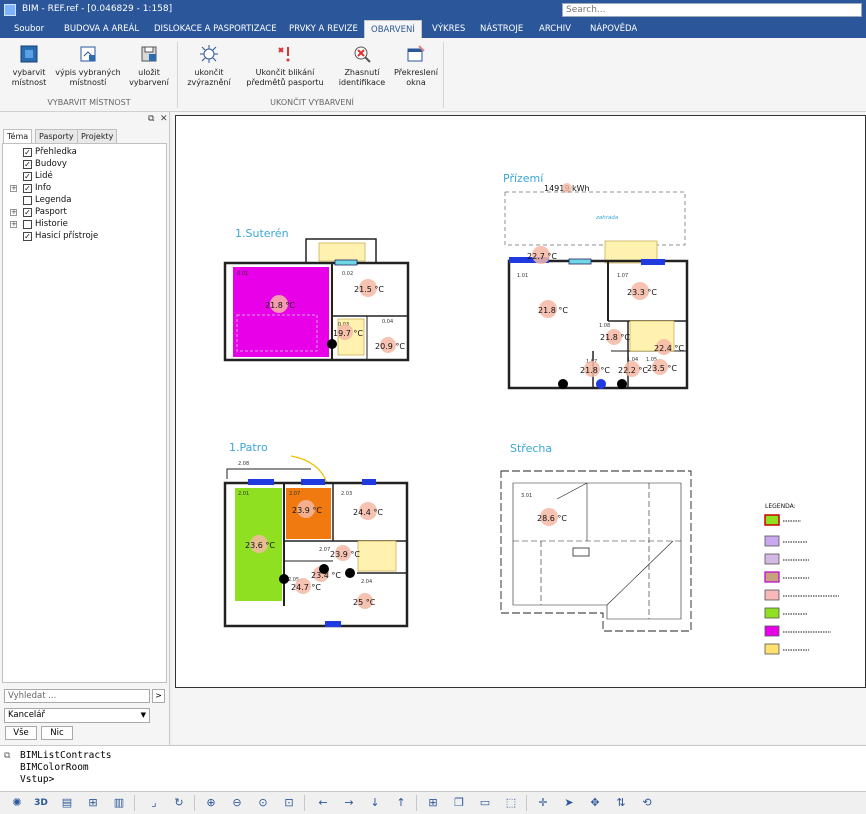 The height and width of the screenshot is (814, 866). I want to click on arrow-left-icon: ←, so click(323, 803).